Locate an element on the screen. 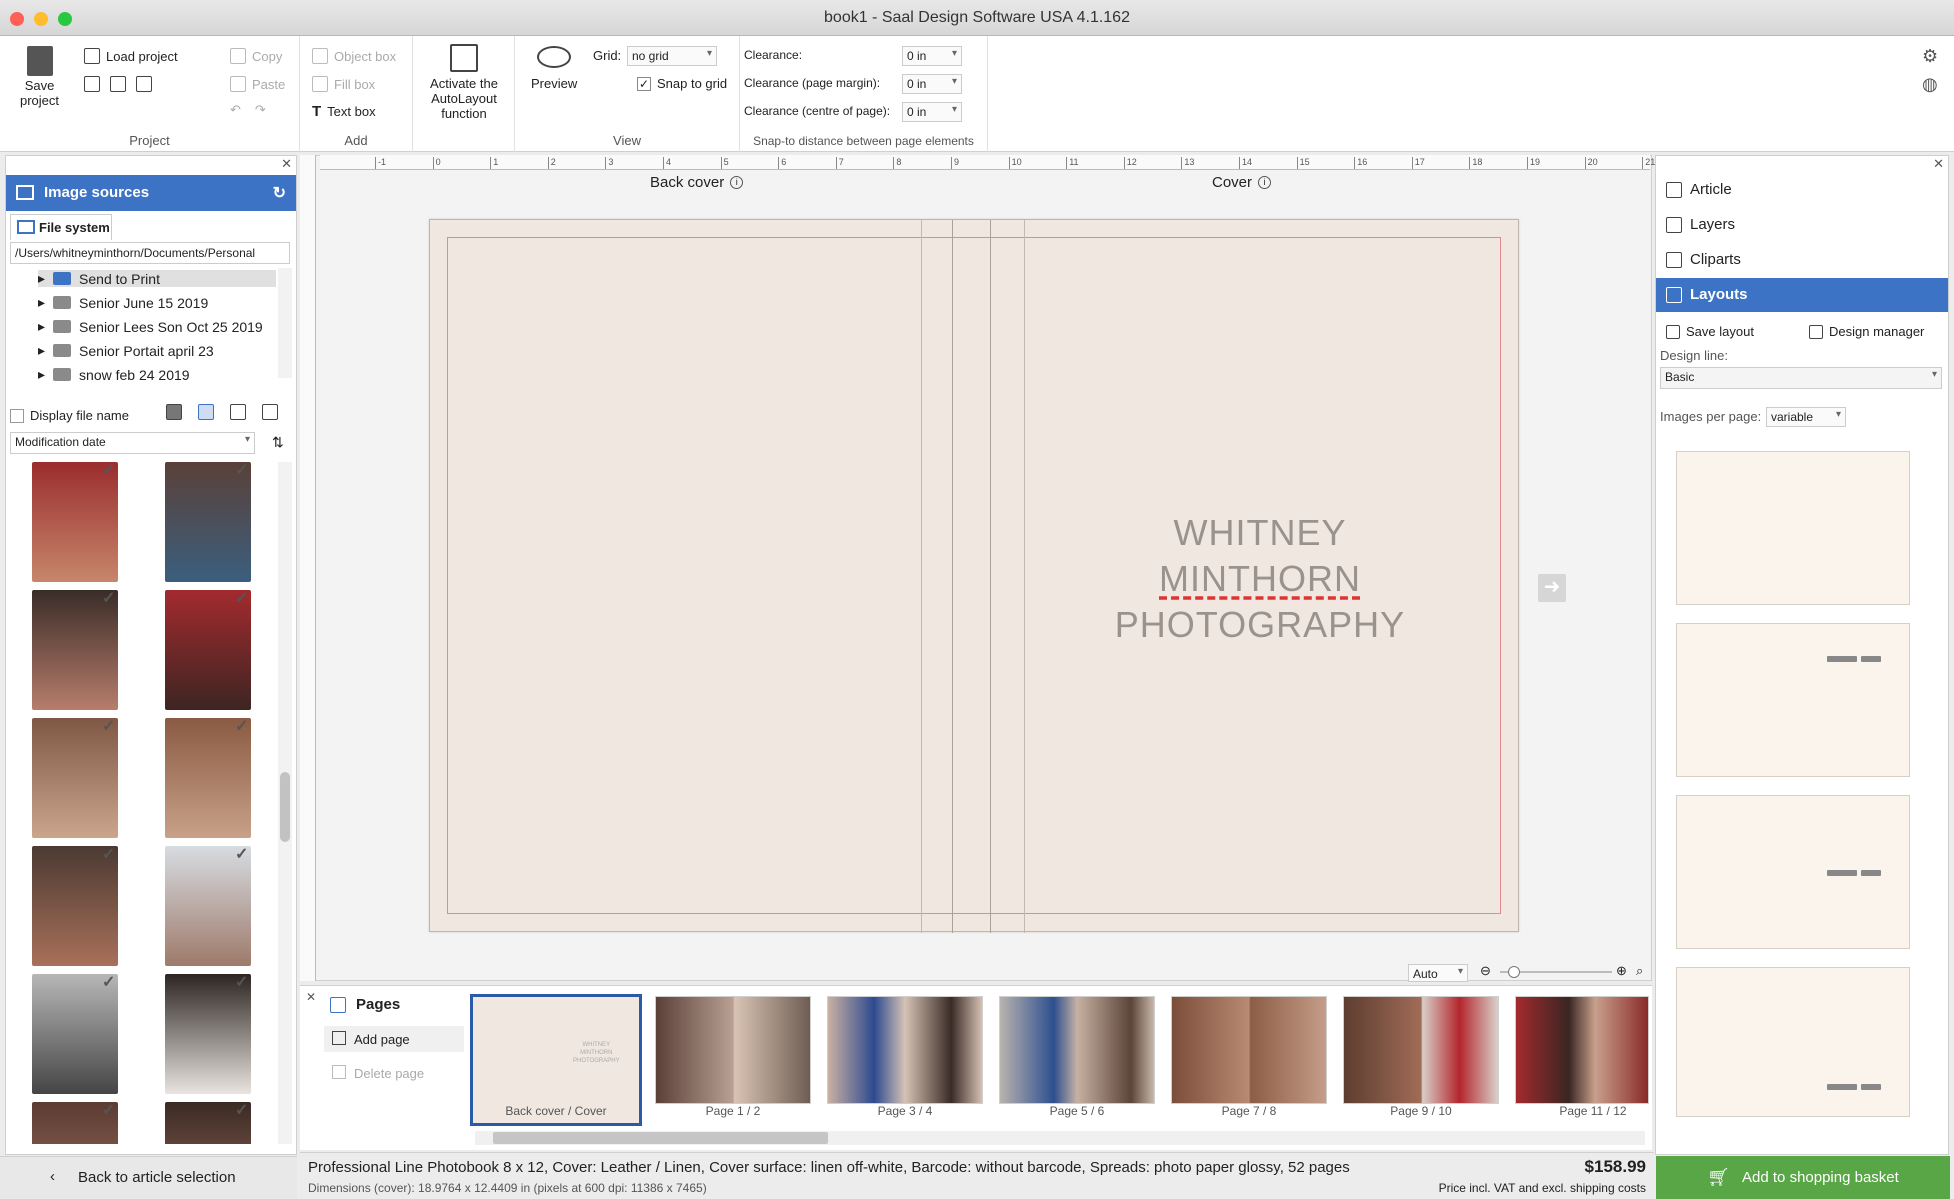 Image resolution: width=1954 pixels, height=1199 pixels. zoom-fit-icon: ⌕ is located at coordinates (1639, 971).